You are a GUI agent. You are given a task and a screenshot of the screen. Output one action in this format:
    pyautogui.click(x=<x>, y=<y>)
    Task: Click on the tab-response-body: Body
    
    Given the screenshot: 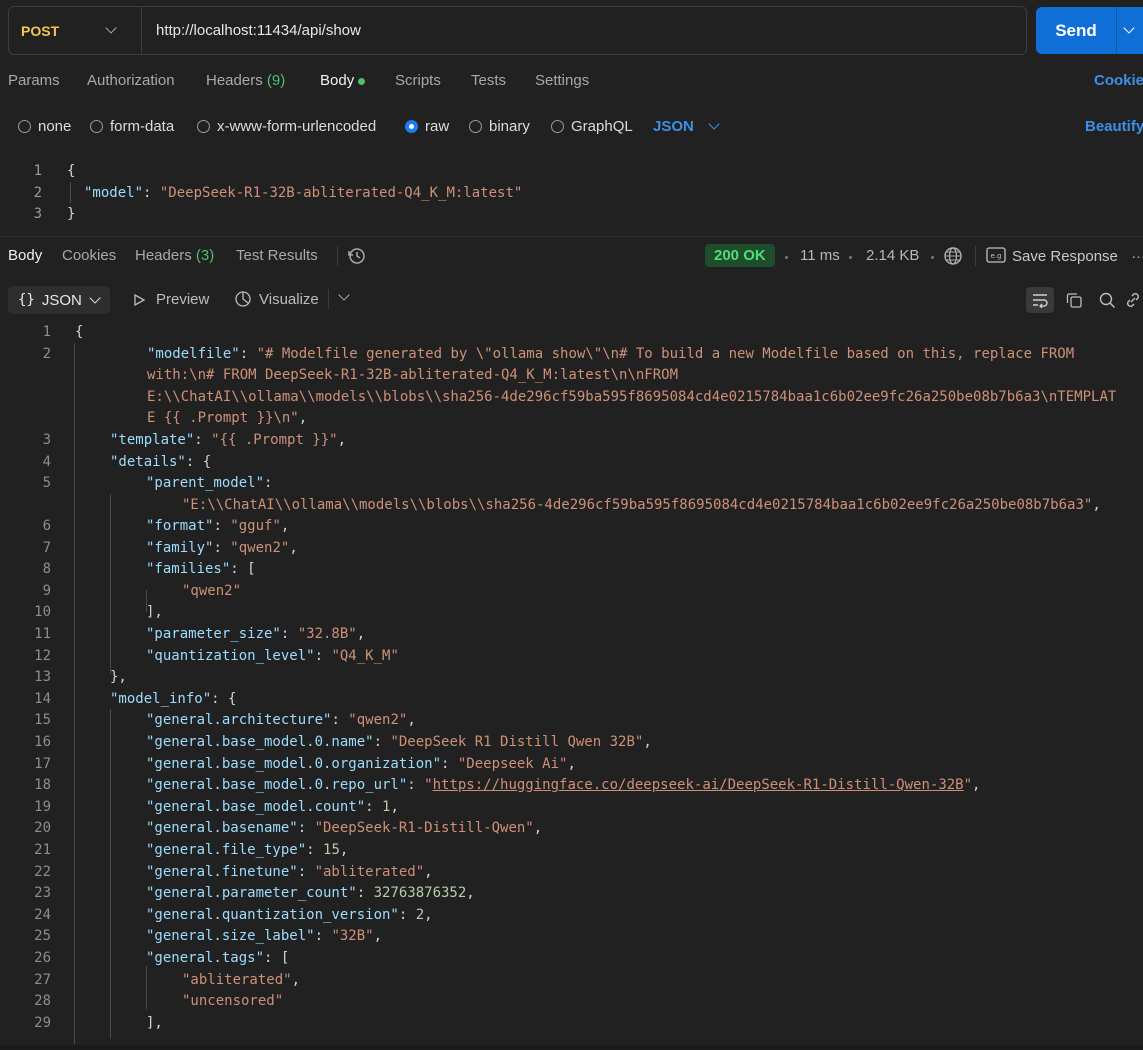 What is the action you would take?
    pyautogui.click(x=25, y=255)
    